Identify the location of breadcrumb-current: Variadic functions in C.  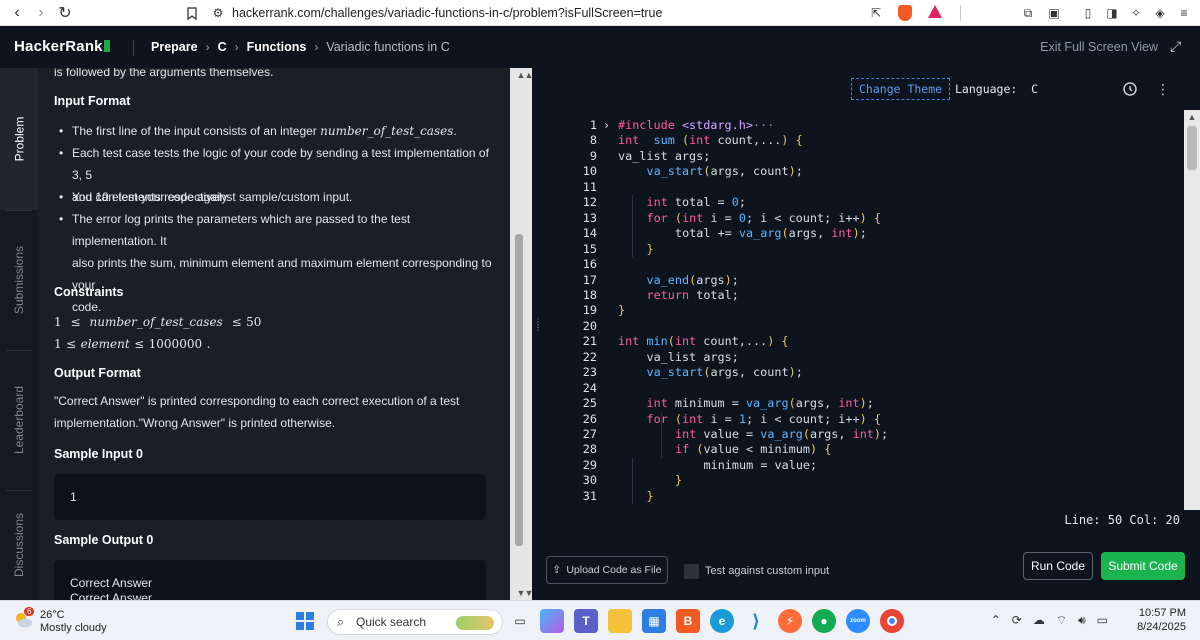
(388, 47).